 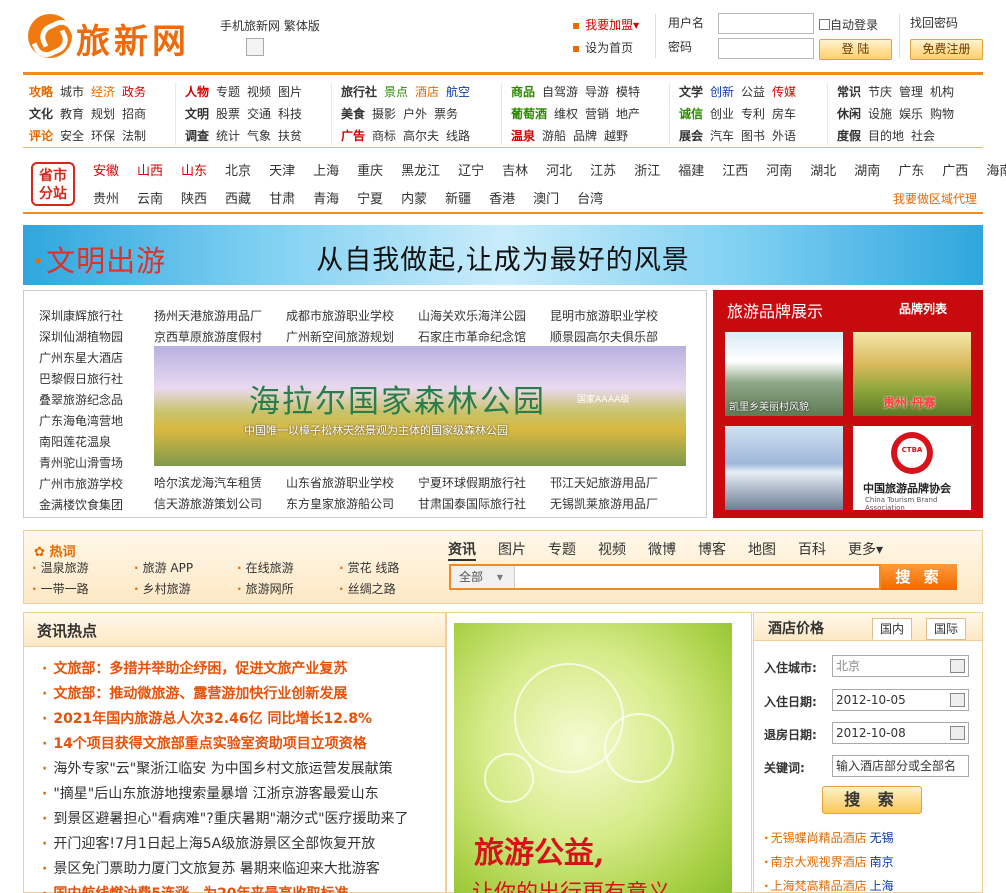 I want to click on category-link: 维权, so click(x=566, y=114).